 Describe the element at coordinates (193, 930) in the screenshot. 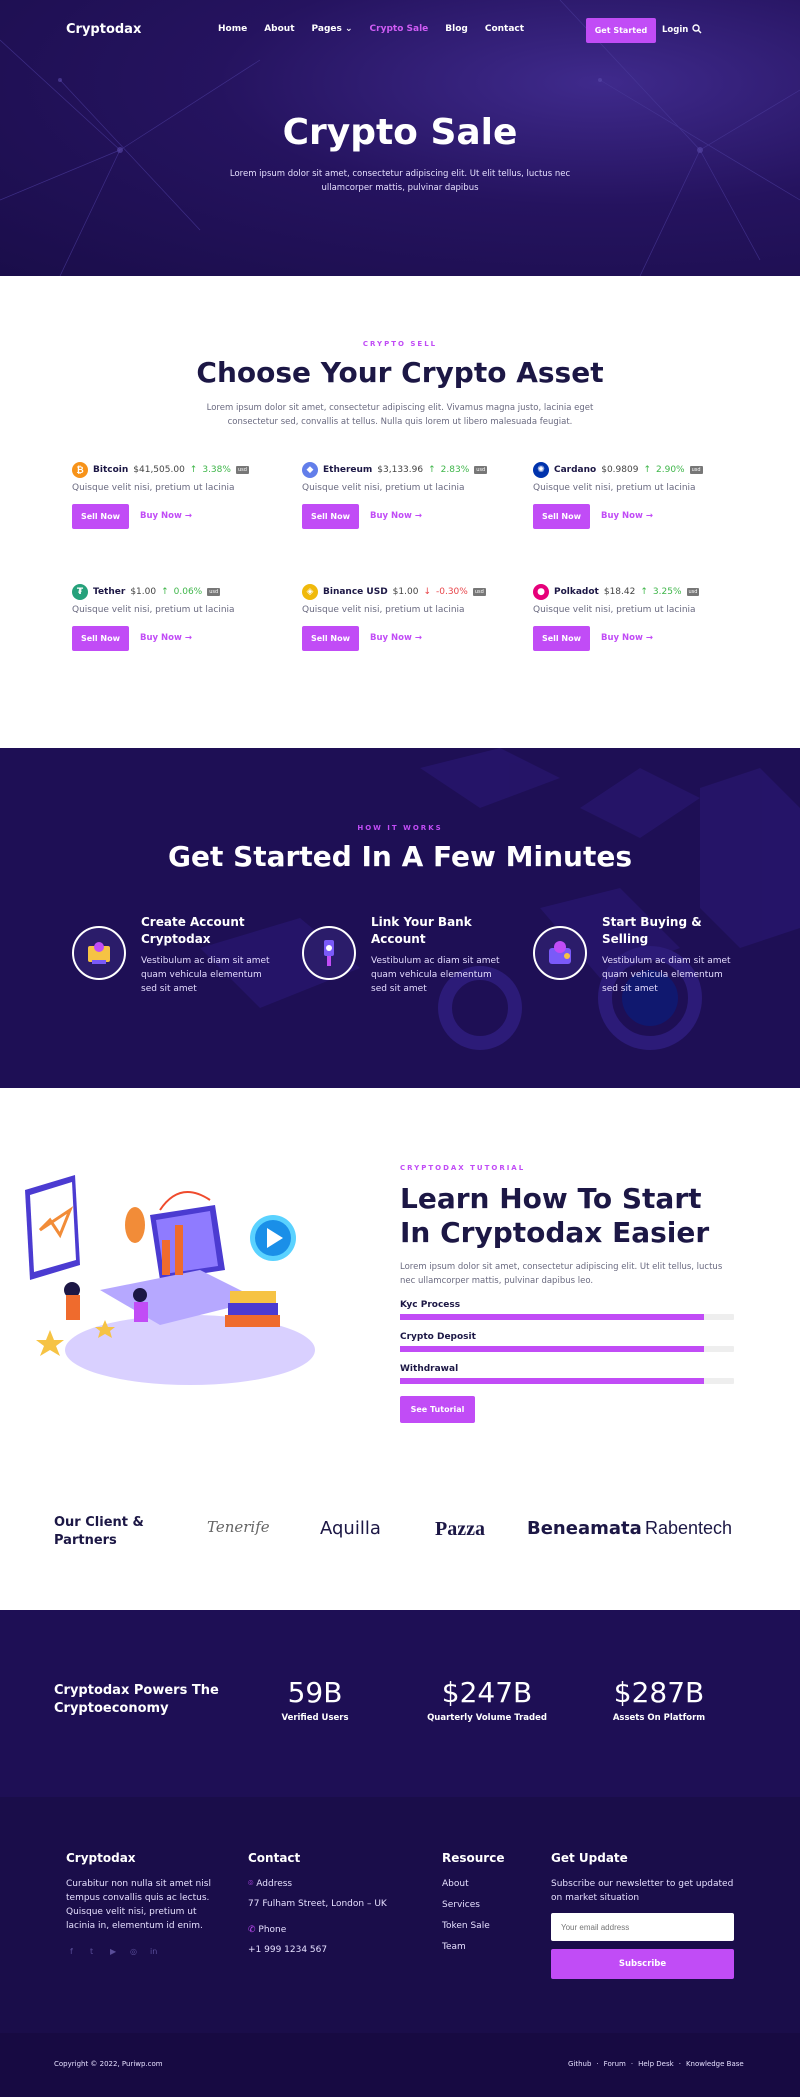

I see `step-title: Create Account Cryptodax` at that location.